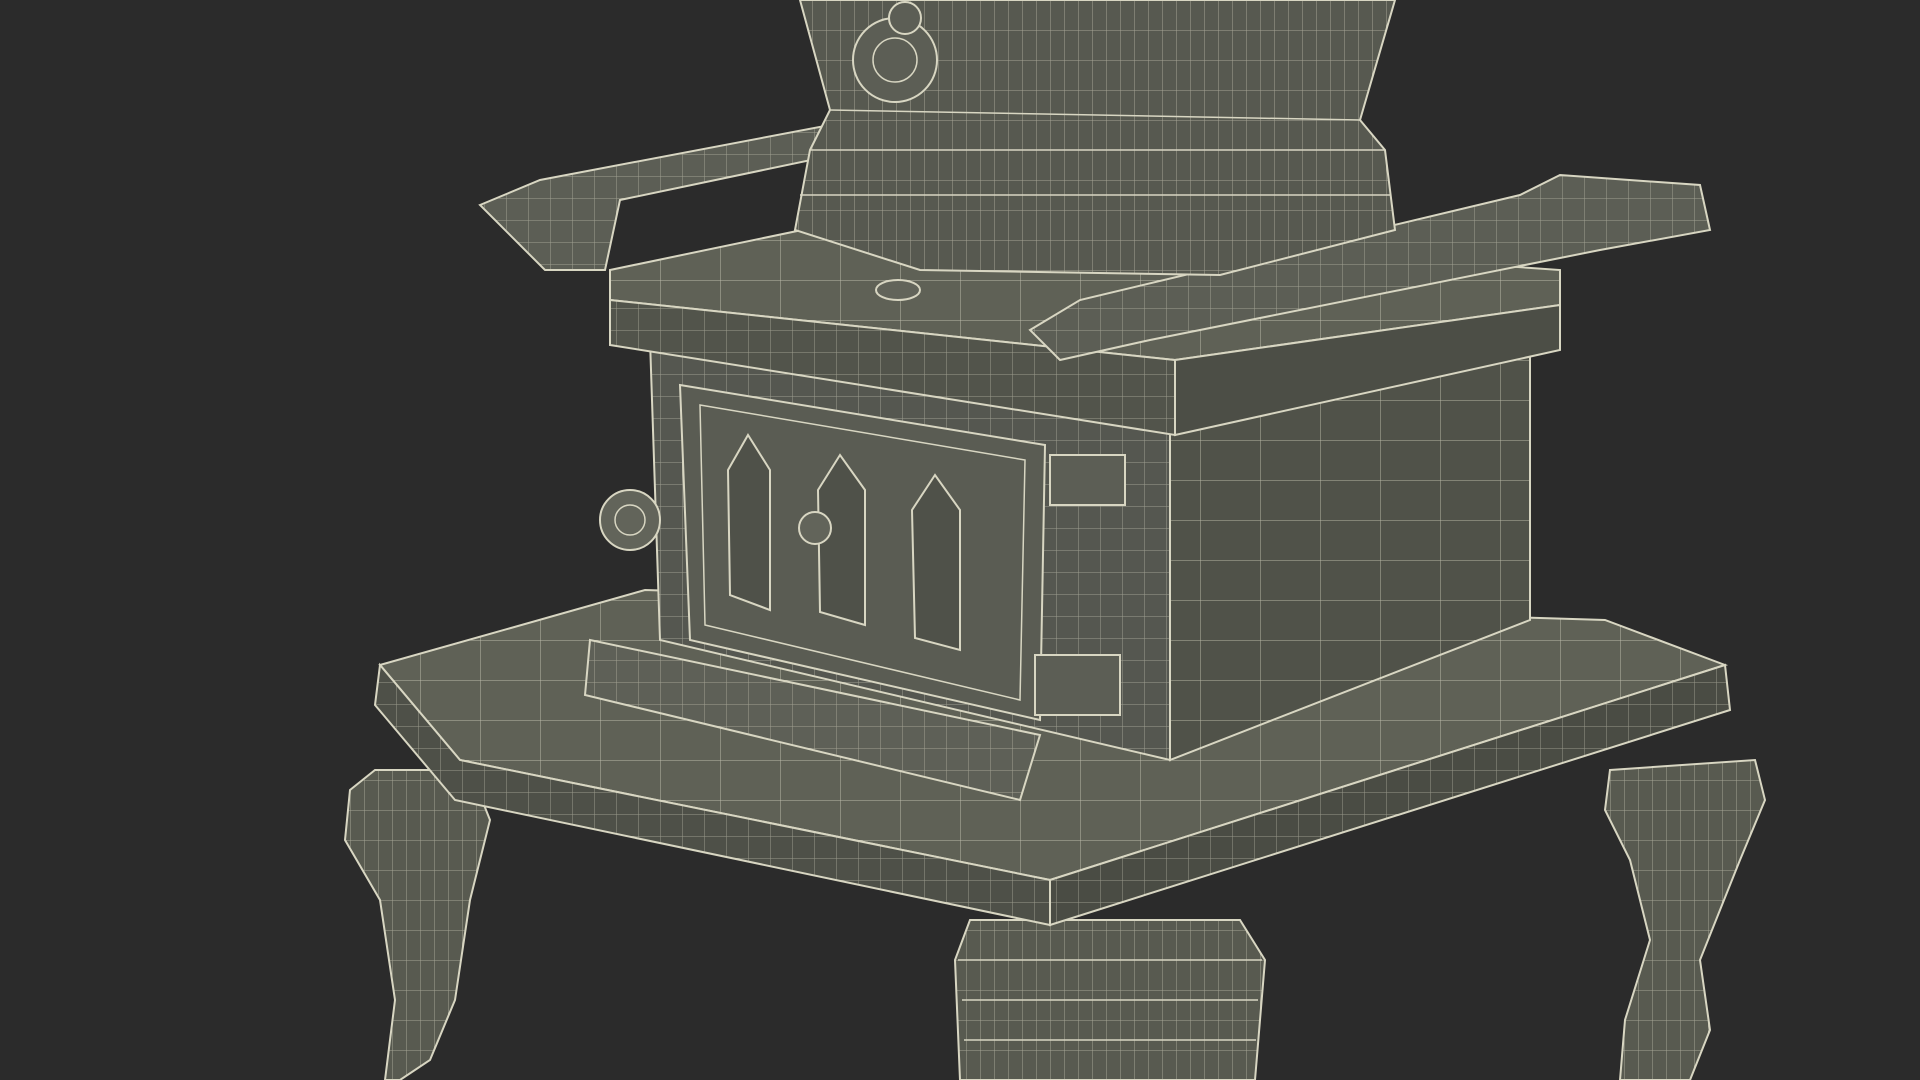 This screenshot has height=1080, width=1920. What do you see at coordinates (935, 562) in the screenshot?
I see `door-arch-panel-right` at bounding box center [935, 562].